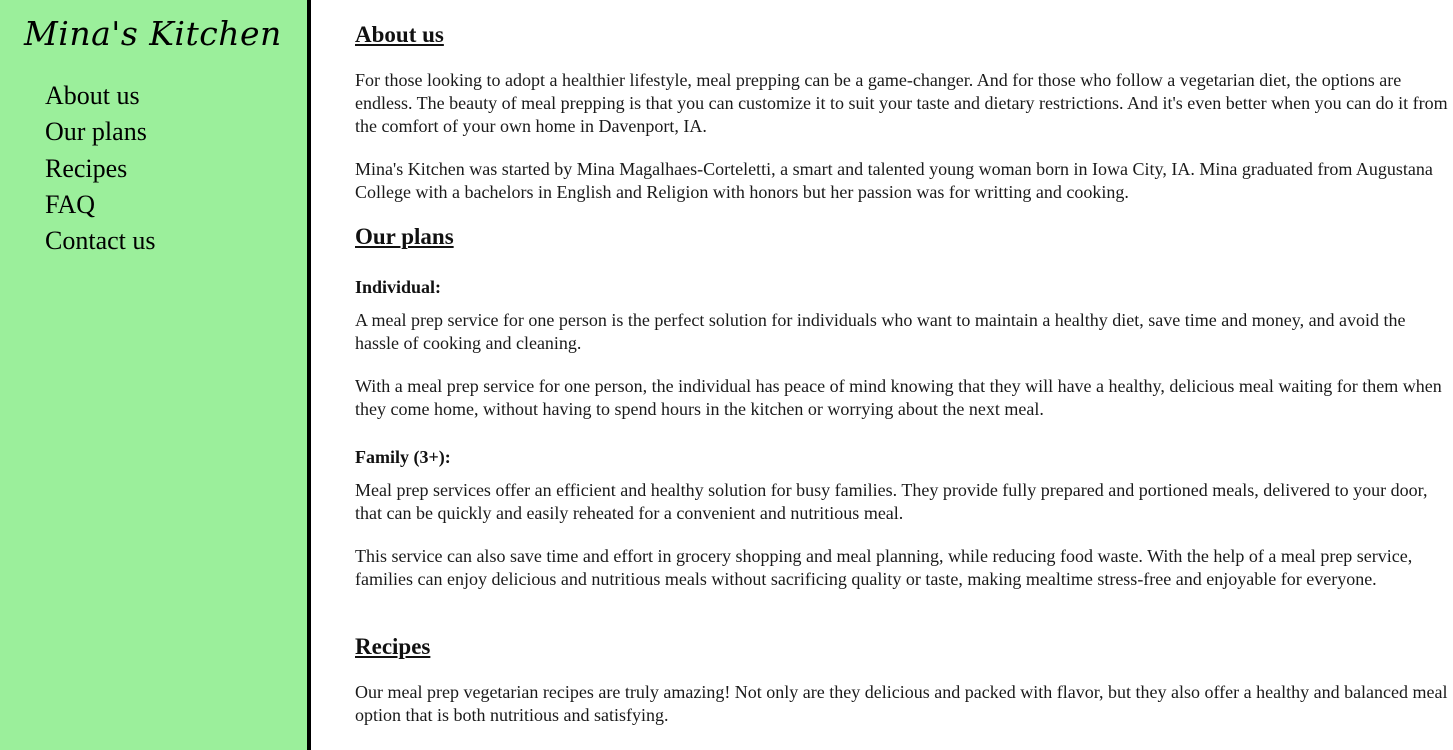 The height and width of the screenshot is (750, 1453). What do you see at coordinates (100, 205) in the screenshot?
I see `nav-link-faq: FAQ` at bounding box center [100, 205].